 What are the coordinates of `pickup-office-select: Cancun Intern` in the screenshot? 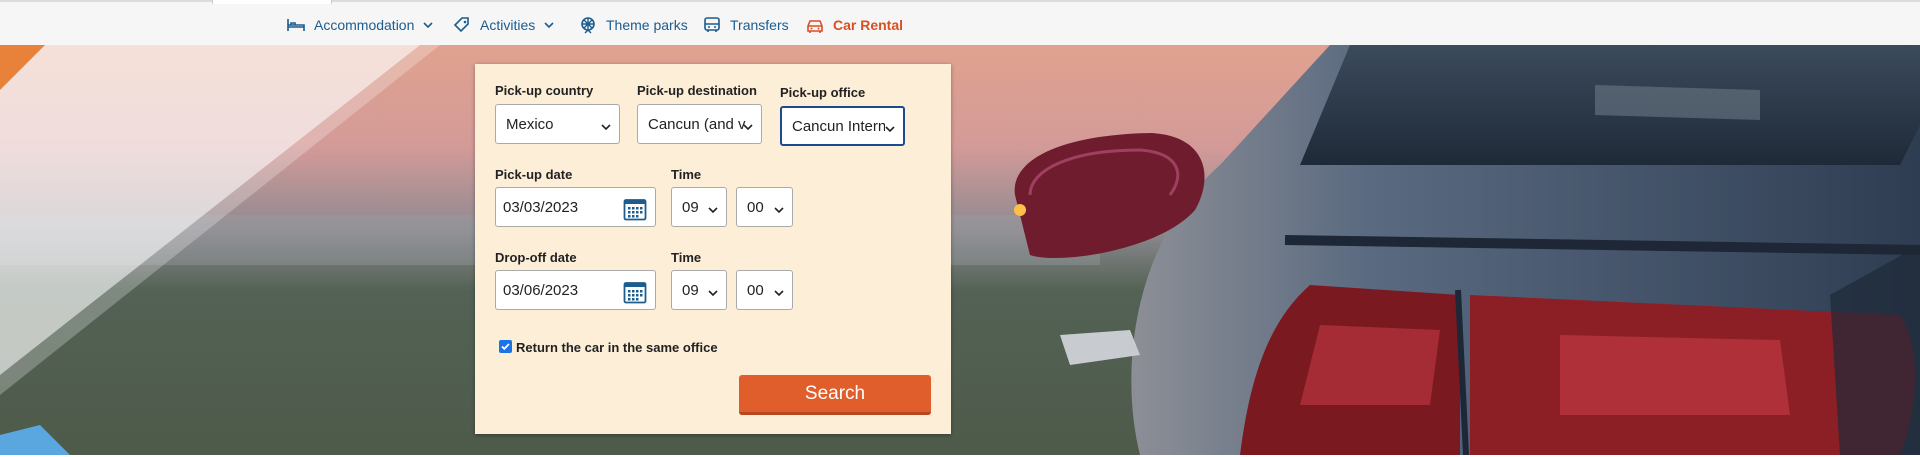 It's located at (842, 126).